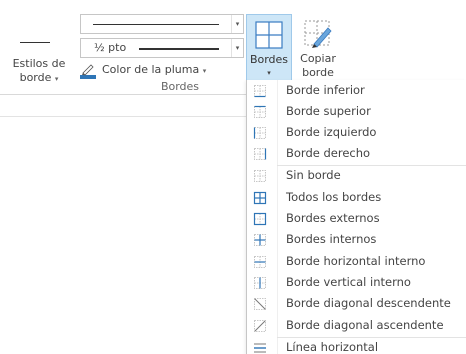  What do you see at coordinates (124, 116) in the screenshot?
I see `document-divider` at bounding box center [124, 116].